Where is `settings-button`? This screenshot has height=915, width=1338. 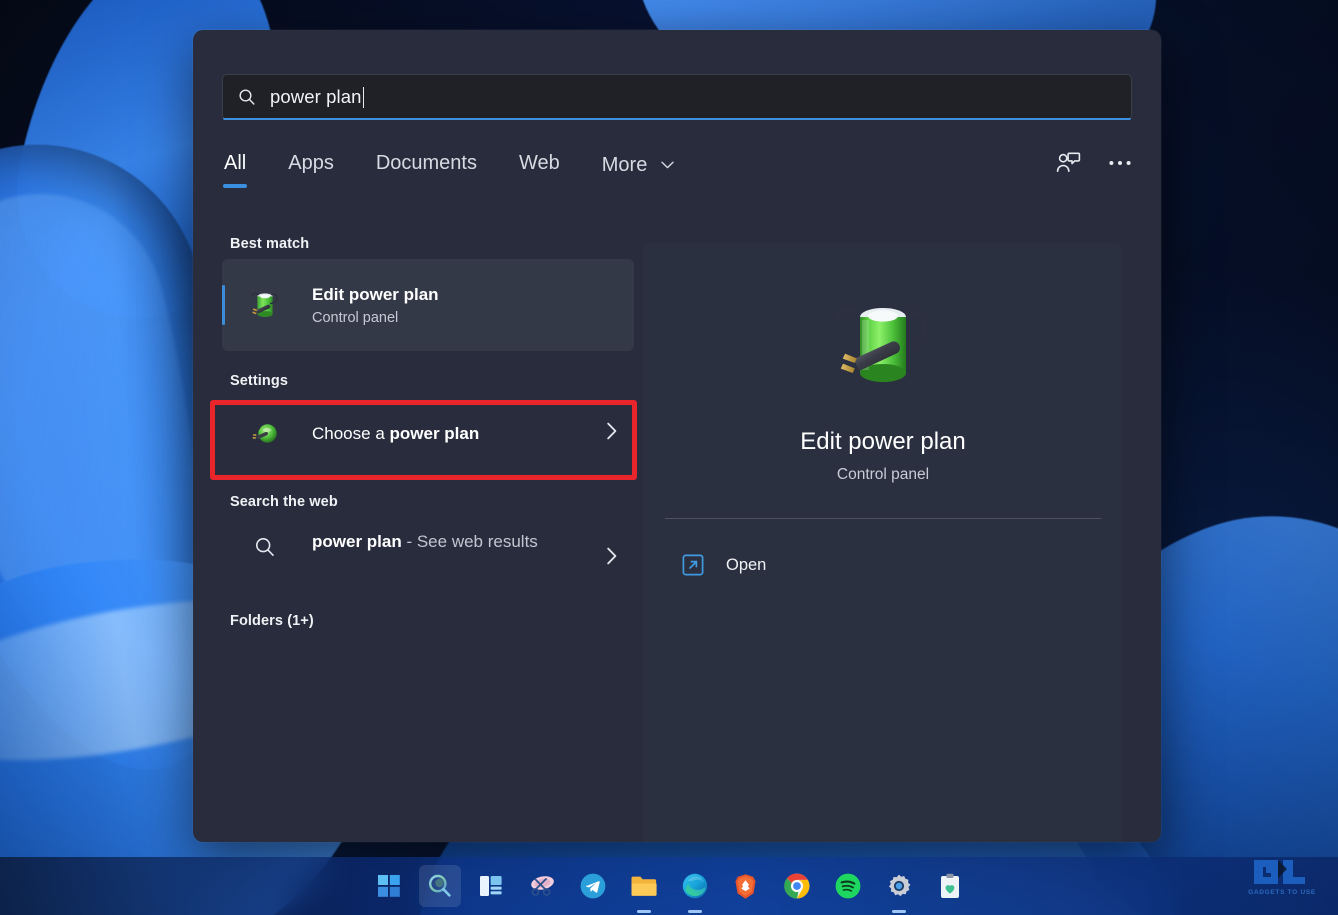
settings-button is located at coordinates (899, 889).